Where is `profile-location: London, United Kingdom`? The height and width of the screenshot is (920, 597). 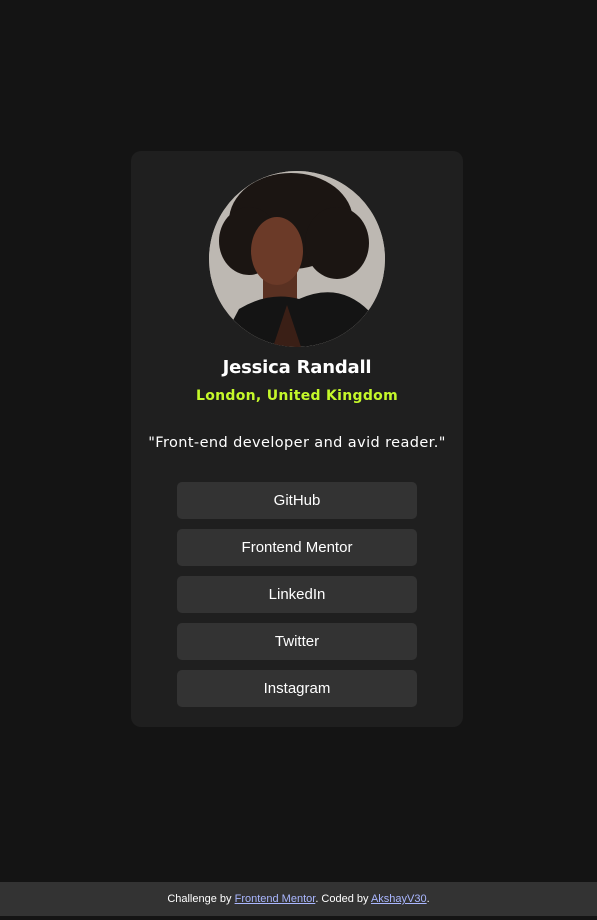 profile-location: London, United Kingdom is located at coordinates (297, 396).